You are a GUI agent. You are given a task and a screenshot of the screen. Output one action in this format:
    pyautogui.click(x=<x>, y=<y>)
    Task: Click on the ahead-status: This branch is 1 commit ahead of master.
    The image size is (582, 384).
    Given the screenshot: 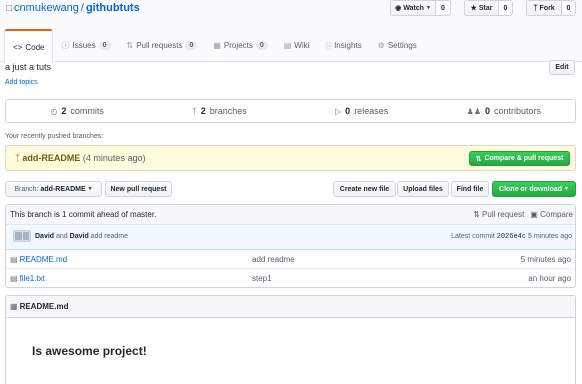 What is the action you would take?
    pyautogui.click(x=83, y=214)
    